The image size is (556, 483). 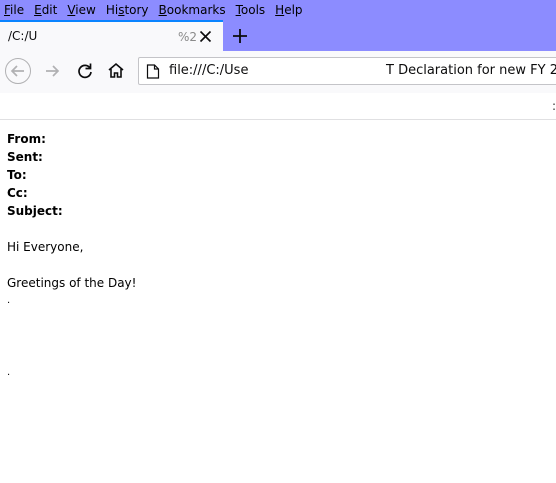 I want to click on home-icon, so click(x=116, y=70).